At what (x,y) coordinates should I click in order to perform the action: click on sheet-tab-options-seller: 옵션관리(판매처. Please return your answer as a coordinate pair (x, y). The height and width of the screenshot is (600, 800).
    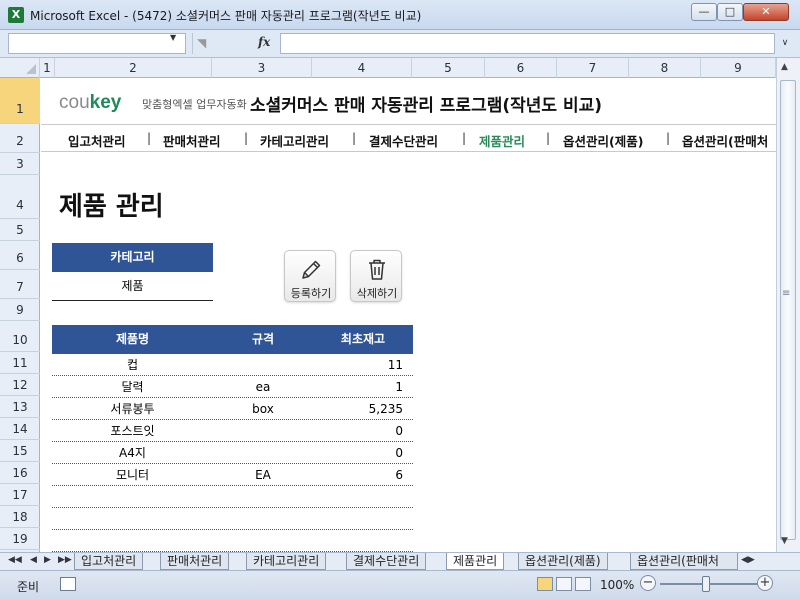
    Looking at the image, I should click on (684, 561).